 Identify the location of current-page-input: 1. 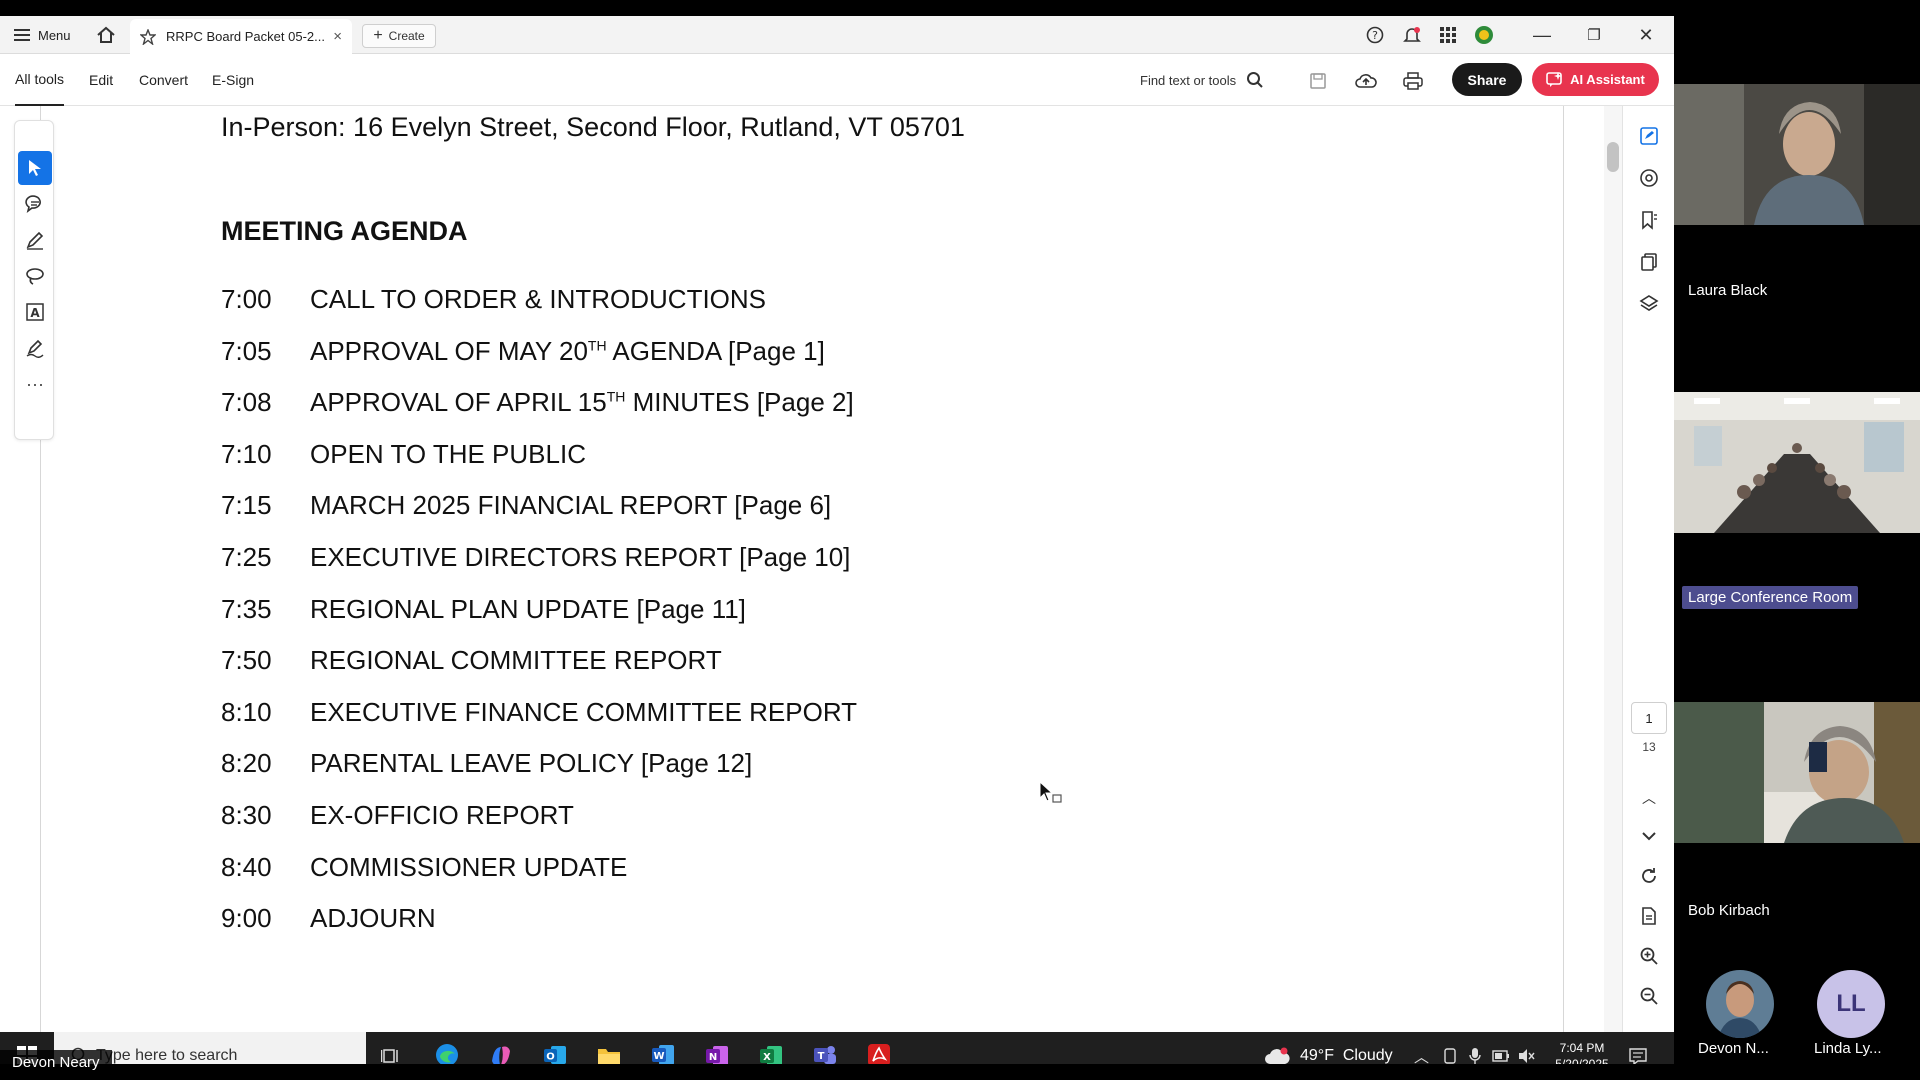
(1649, 718).